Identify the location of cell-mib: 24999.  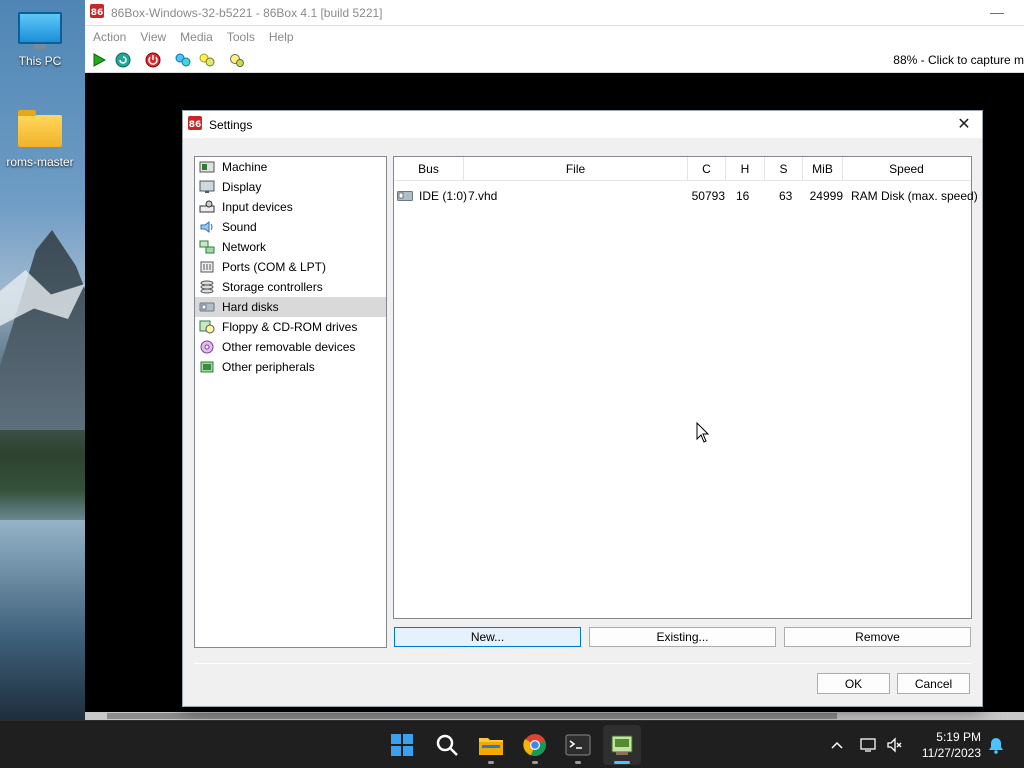
(826, 196).